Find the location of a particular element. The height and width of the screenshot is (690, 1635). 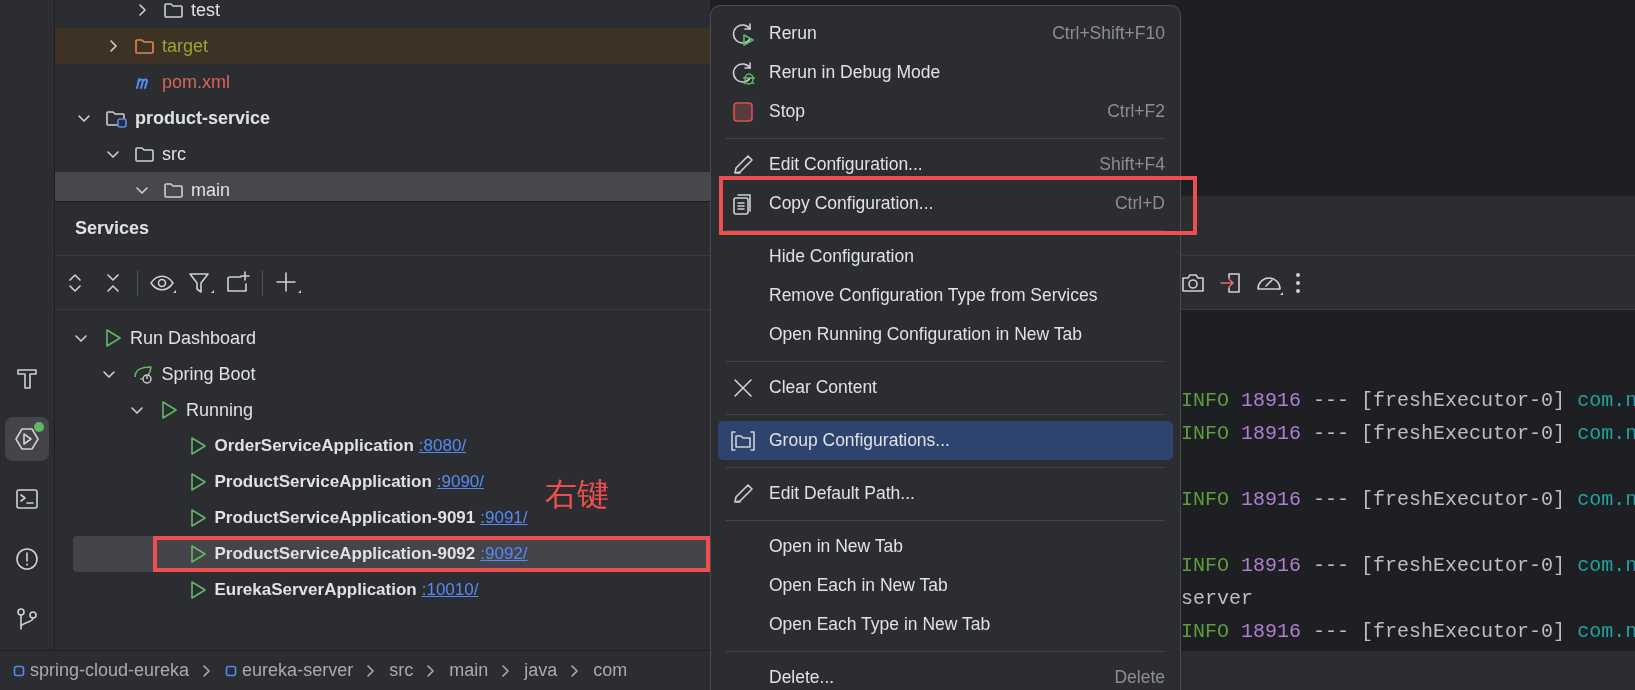

port-link: :10010/ is located at coordinates (450, 590).